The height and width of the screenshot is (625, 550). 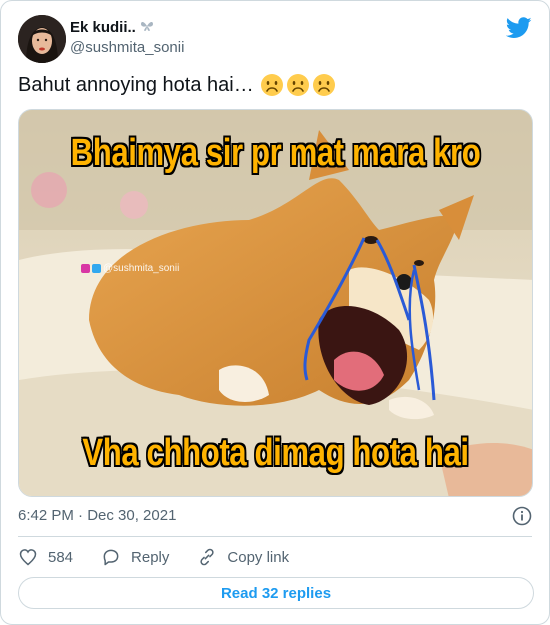 I want to click on link-icon, so click(x=207, y=557).